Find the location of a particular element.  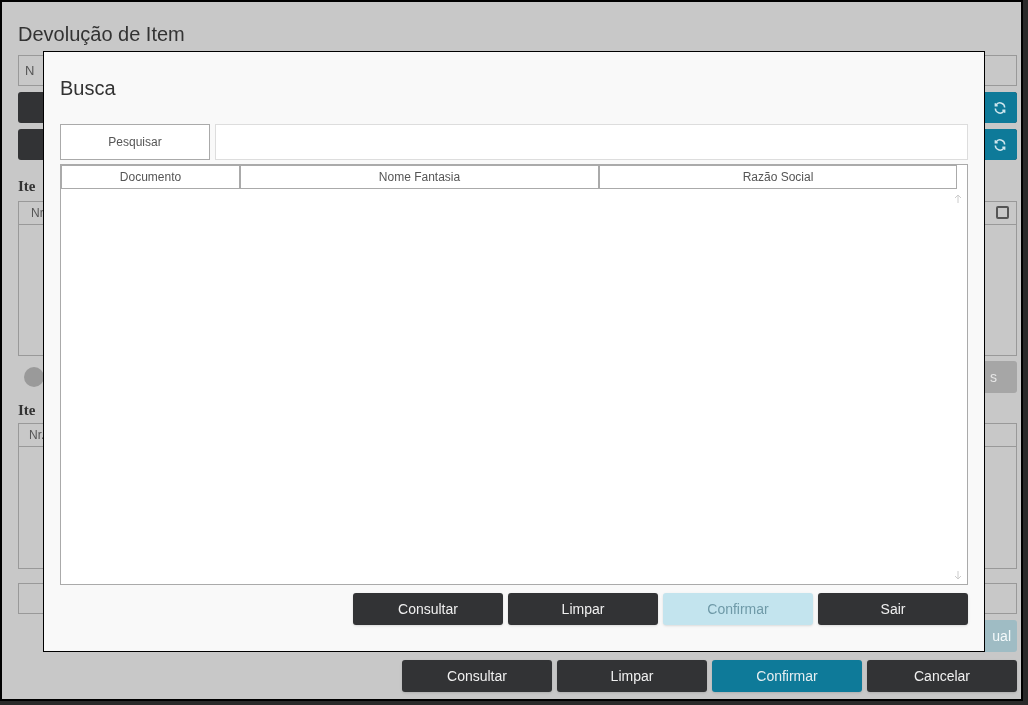

column-header: Documento is located at coordinates (150, 177).